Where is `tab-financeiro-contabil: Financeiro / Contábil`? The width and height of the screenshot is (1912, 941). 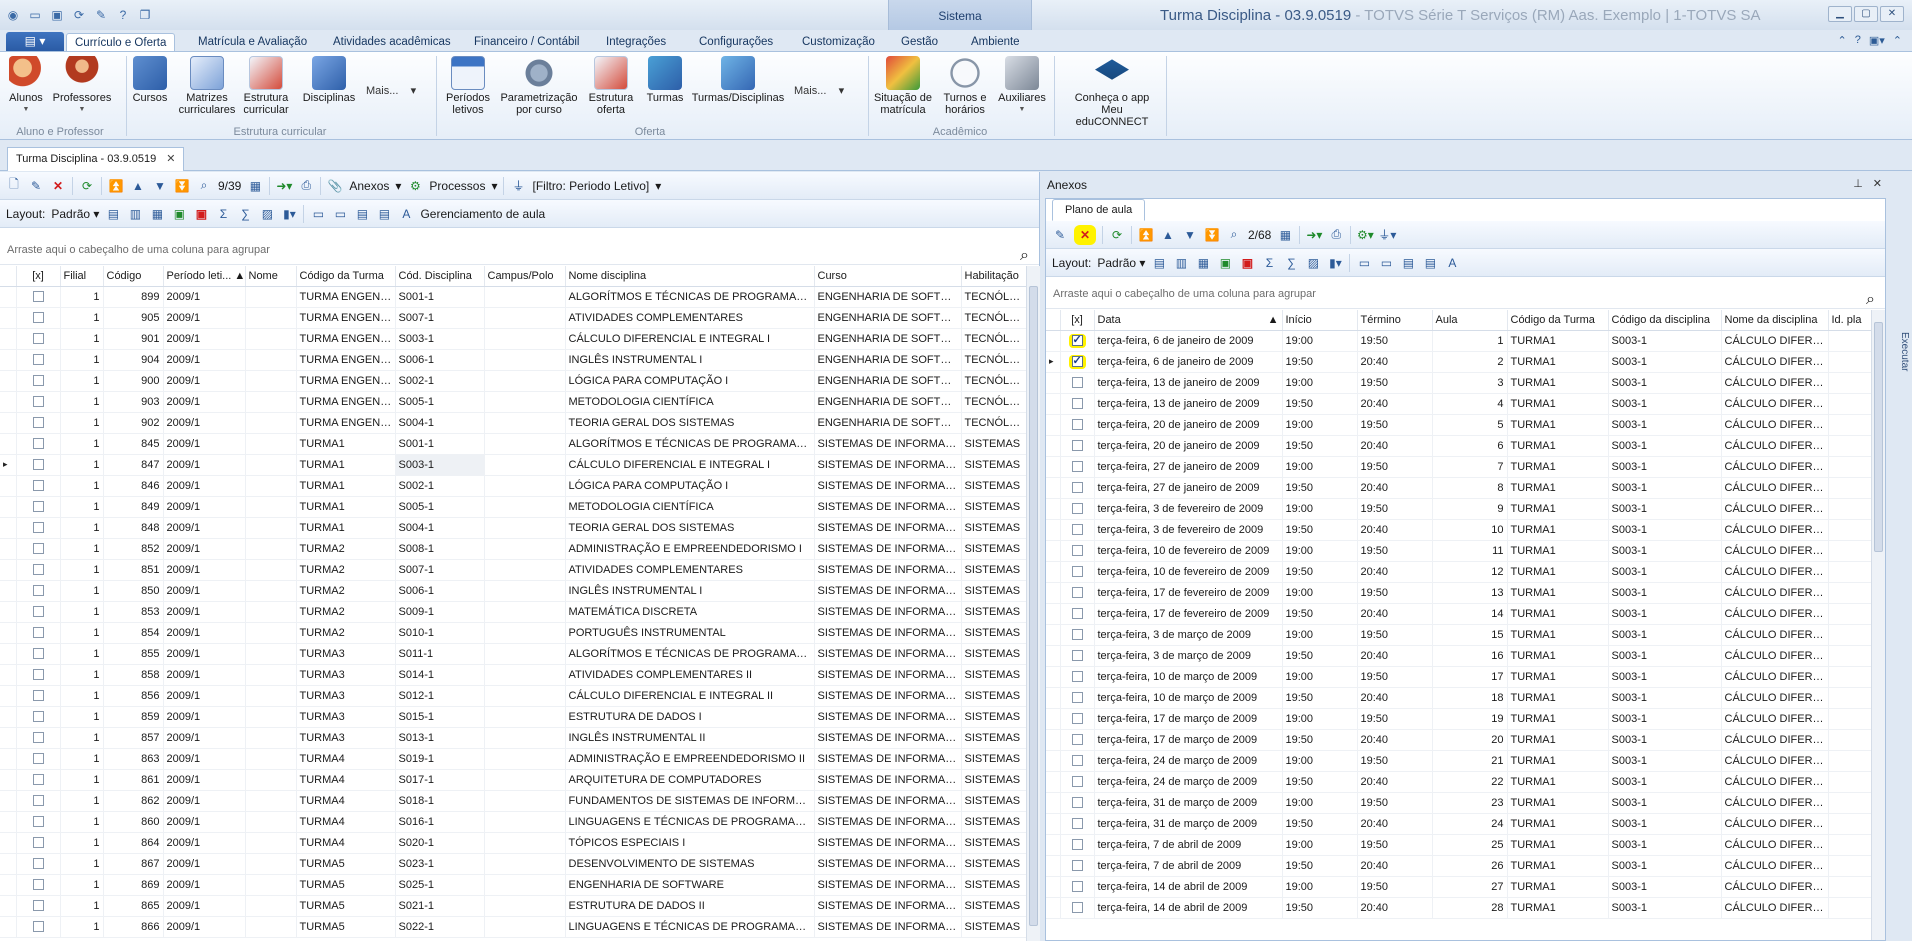 tab-financeiro-contabil: Financeiro / Contábil is located at coordinates (526, 42).